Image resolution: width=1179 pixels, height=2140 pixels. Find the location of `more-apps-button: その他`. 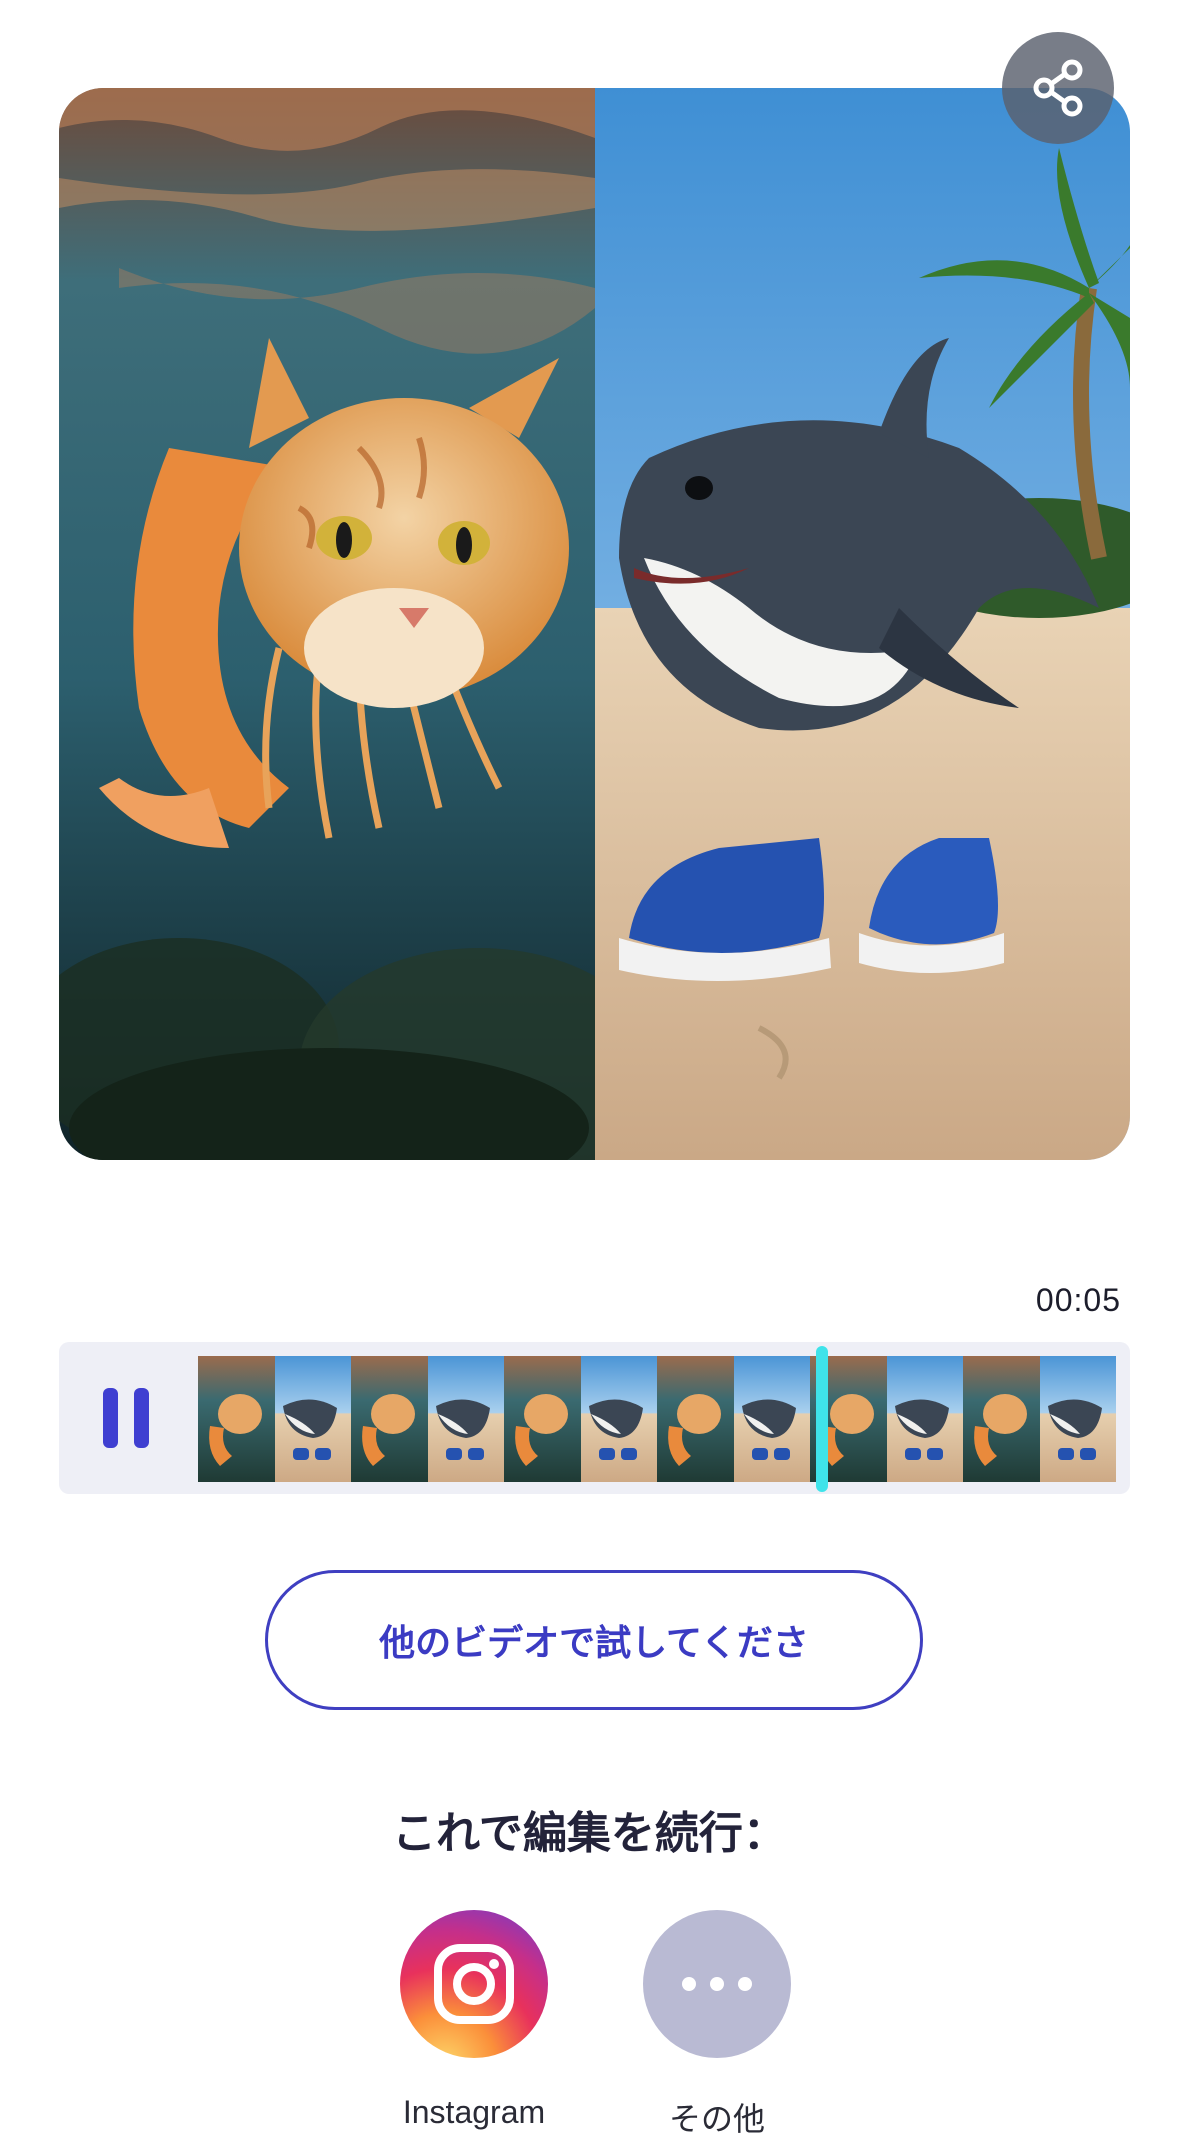

more-apps-button: その他 is located at coordinates (717, 2025).